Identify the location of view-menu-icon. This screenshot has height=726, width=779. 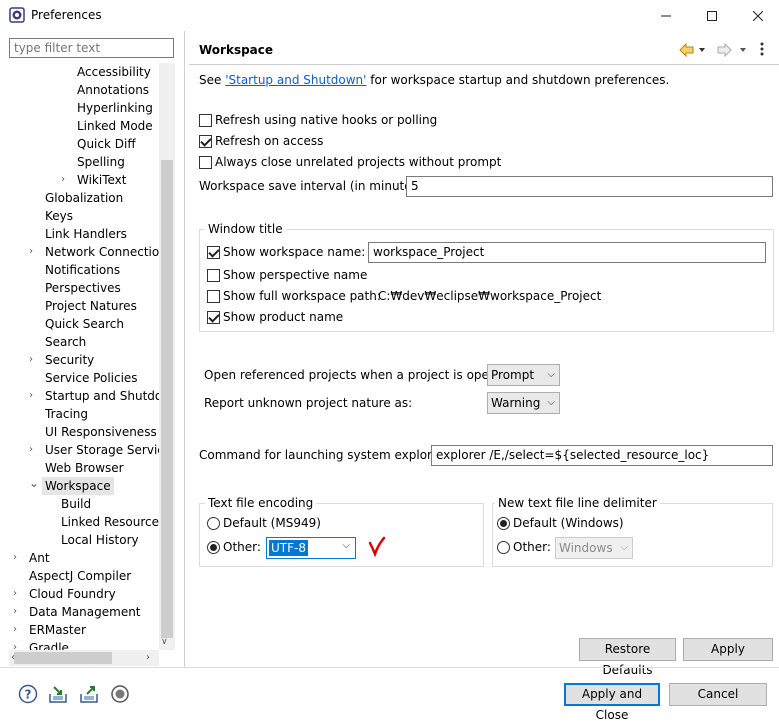
(762, 49).